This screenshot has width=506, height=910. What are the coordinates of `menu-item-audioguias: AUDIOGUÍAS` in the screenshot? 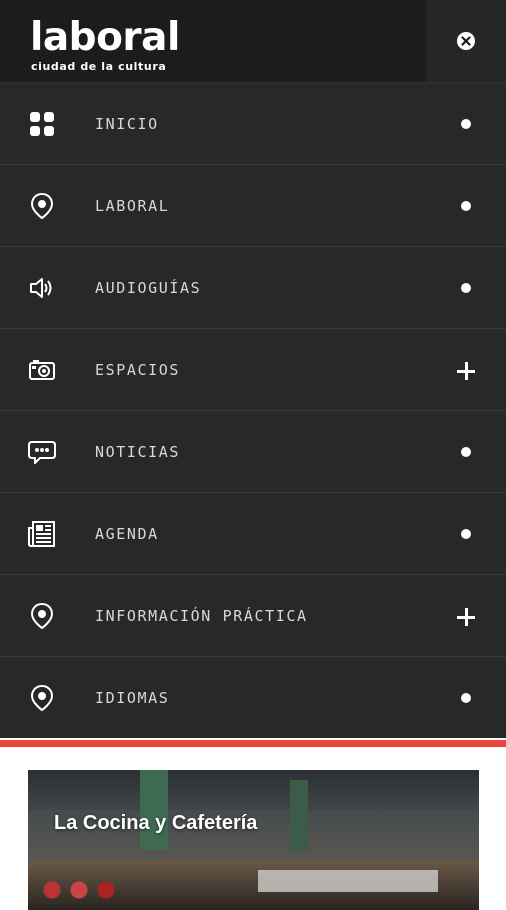 It's located at (253, 287).